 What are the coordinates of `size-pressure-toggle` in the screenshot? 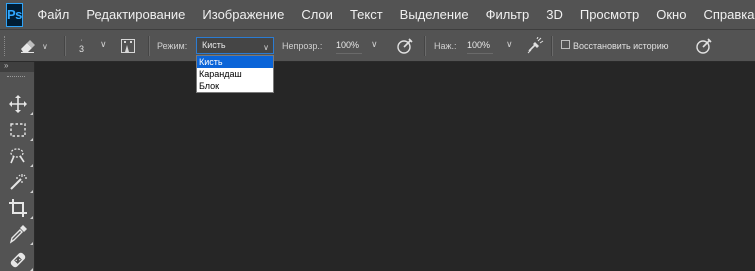 It's located at (704, 46).